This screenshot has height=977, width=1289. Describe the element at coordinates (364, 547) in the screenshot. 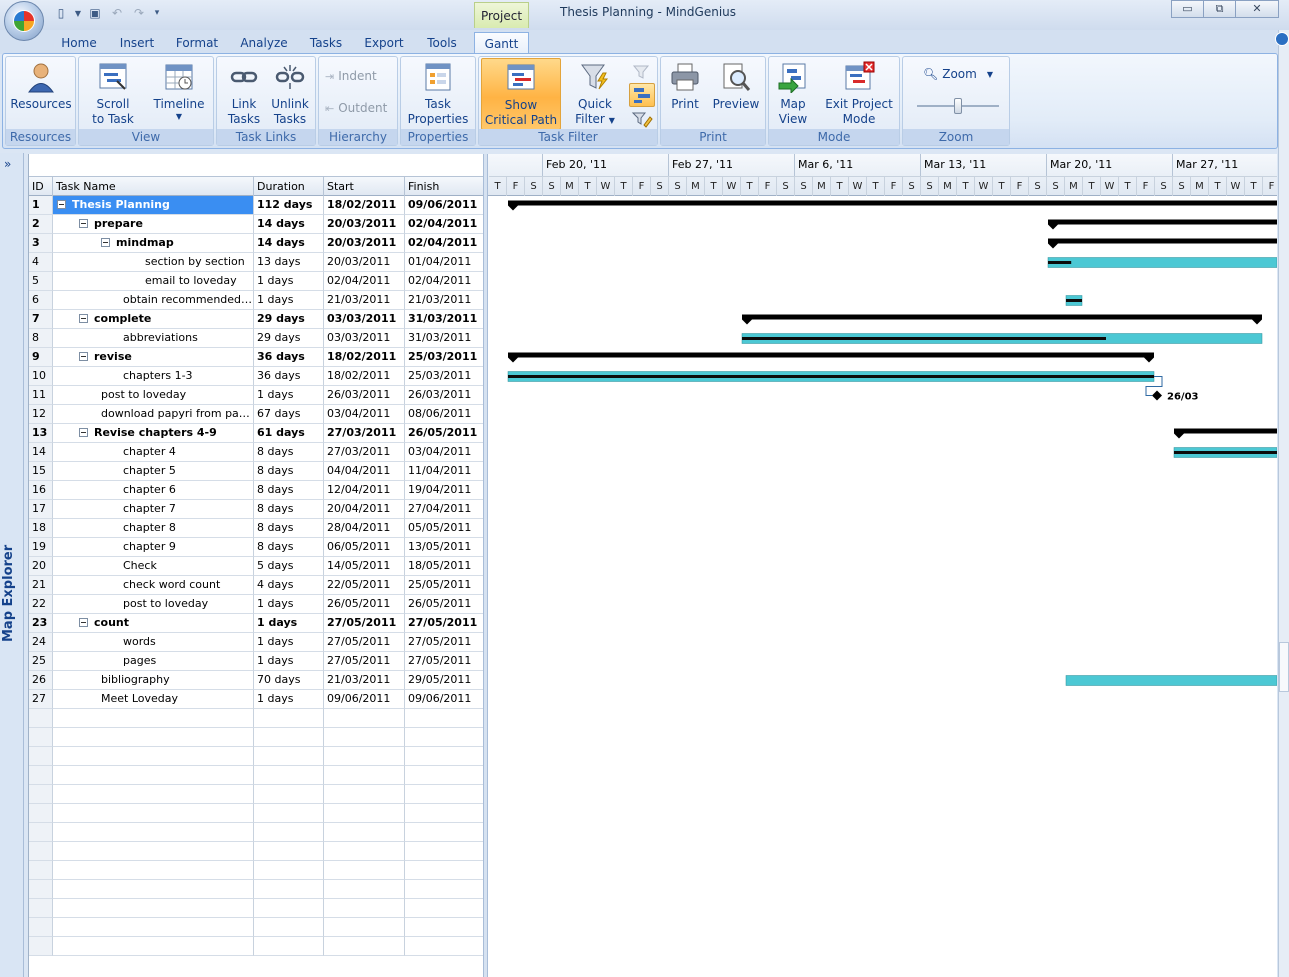

I see `cell-start: 06/05/2011` at that location.